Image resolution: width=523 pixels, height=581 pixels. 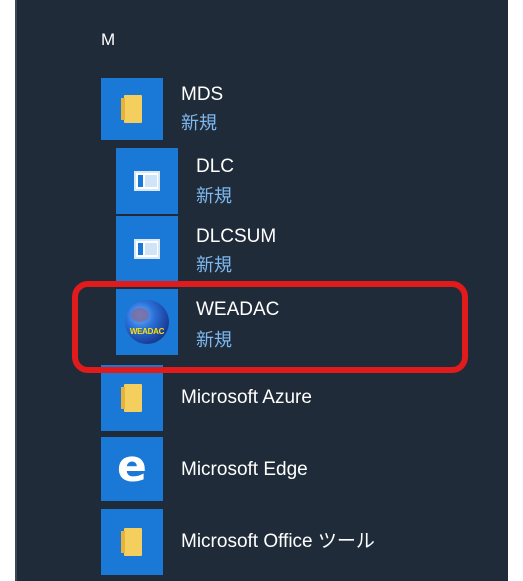 I want to click on edge-tile: e, so click(x=132, y=469).